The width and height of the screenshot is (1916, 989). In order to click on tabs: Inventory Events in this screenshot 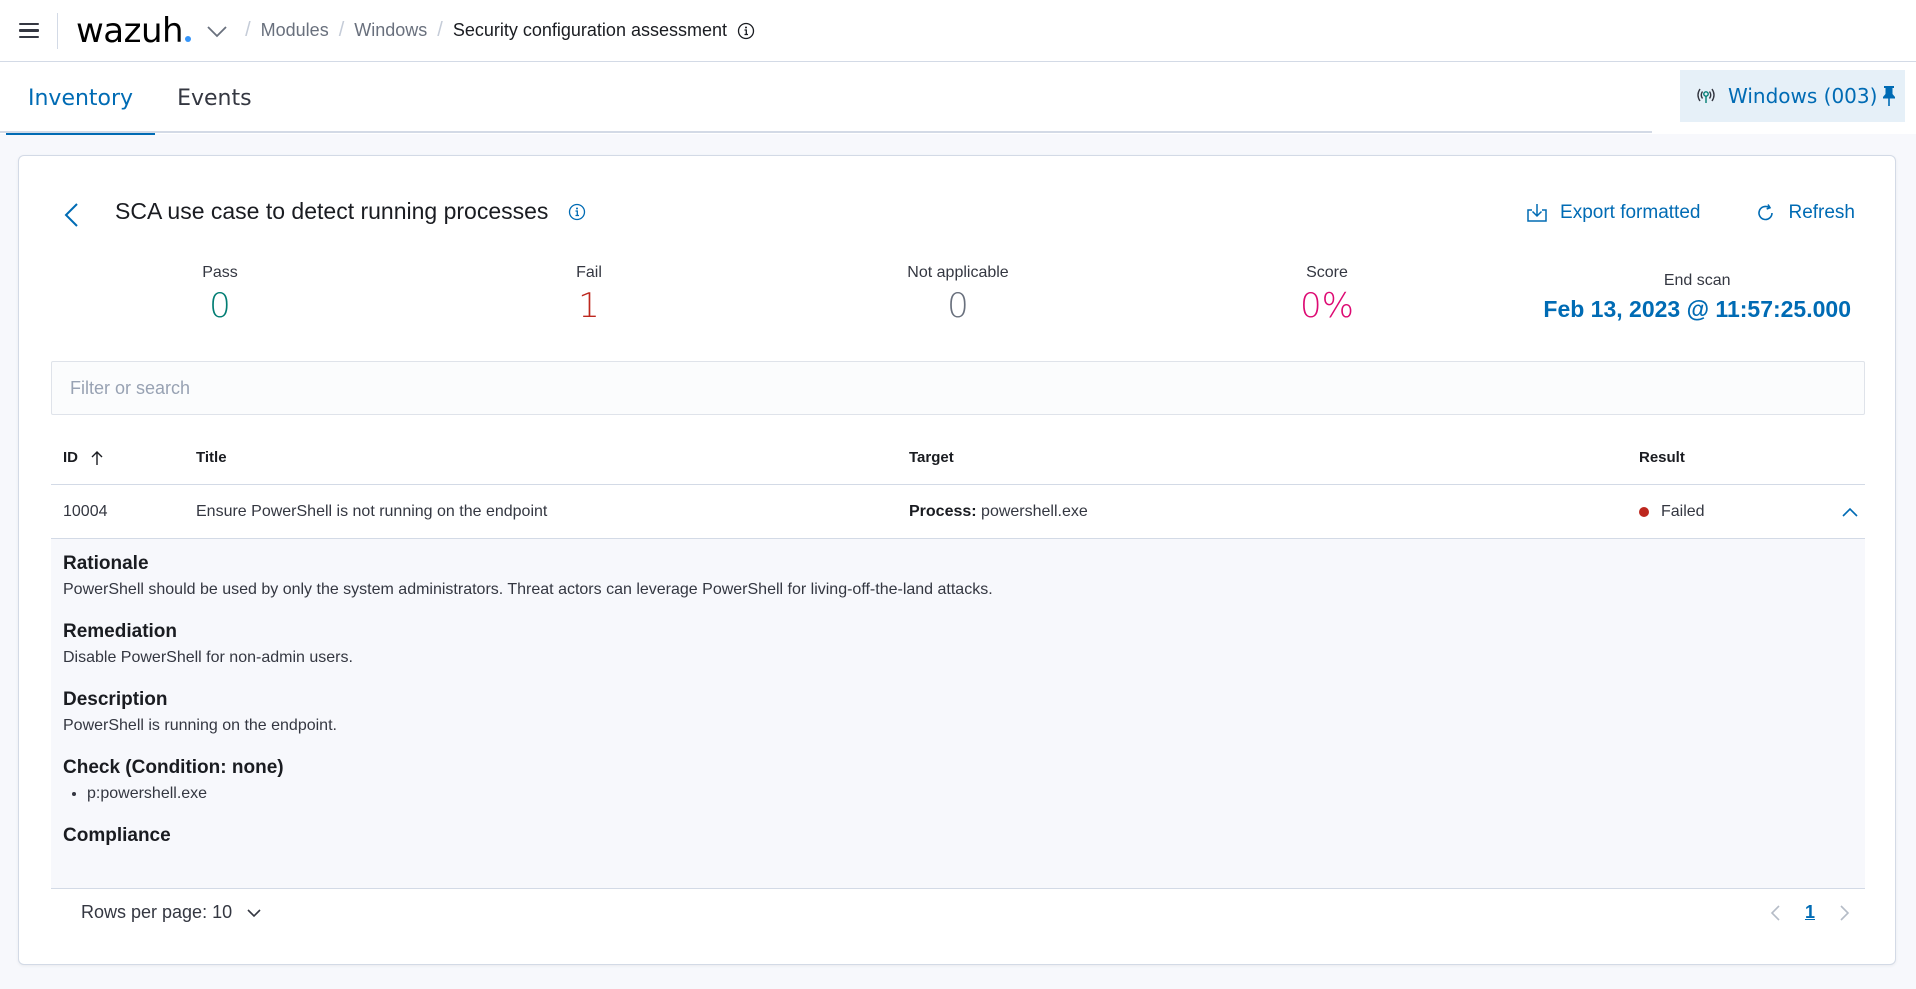, I will do `click(140, 98)`.